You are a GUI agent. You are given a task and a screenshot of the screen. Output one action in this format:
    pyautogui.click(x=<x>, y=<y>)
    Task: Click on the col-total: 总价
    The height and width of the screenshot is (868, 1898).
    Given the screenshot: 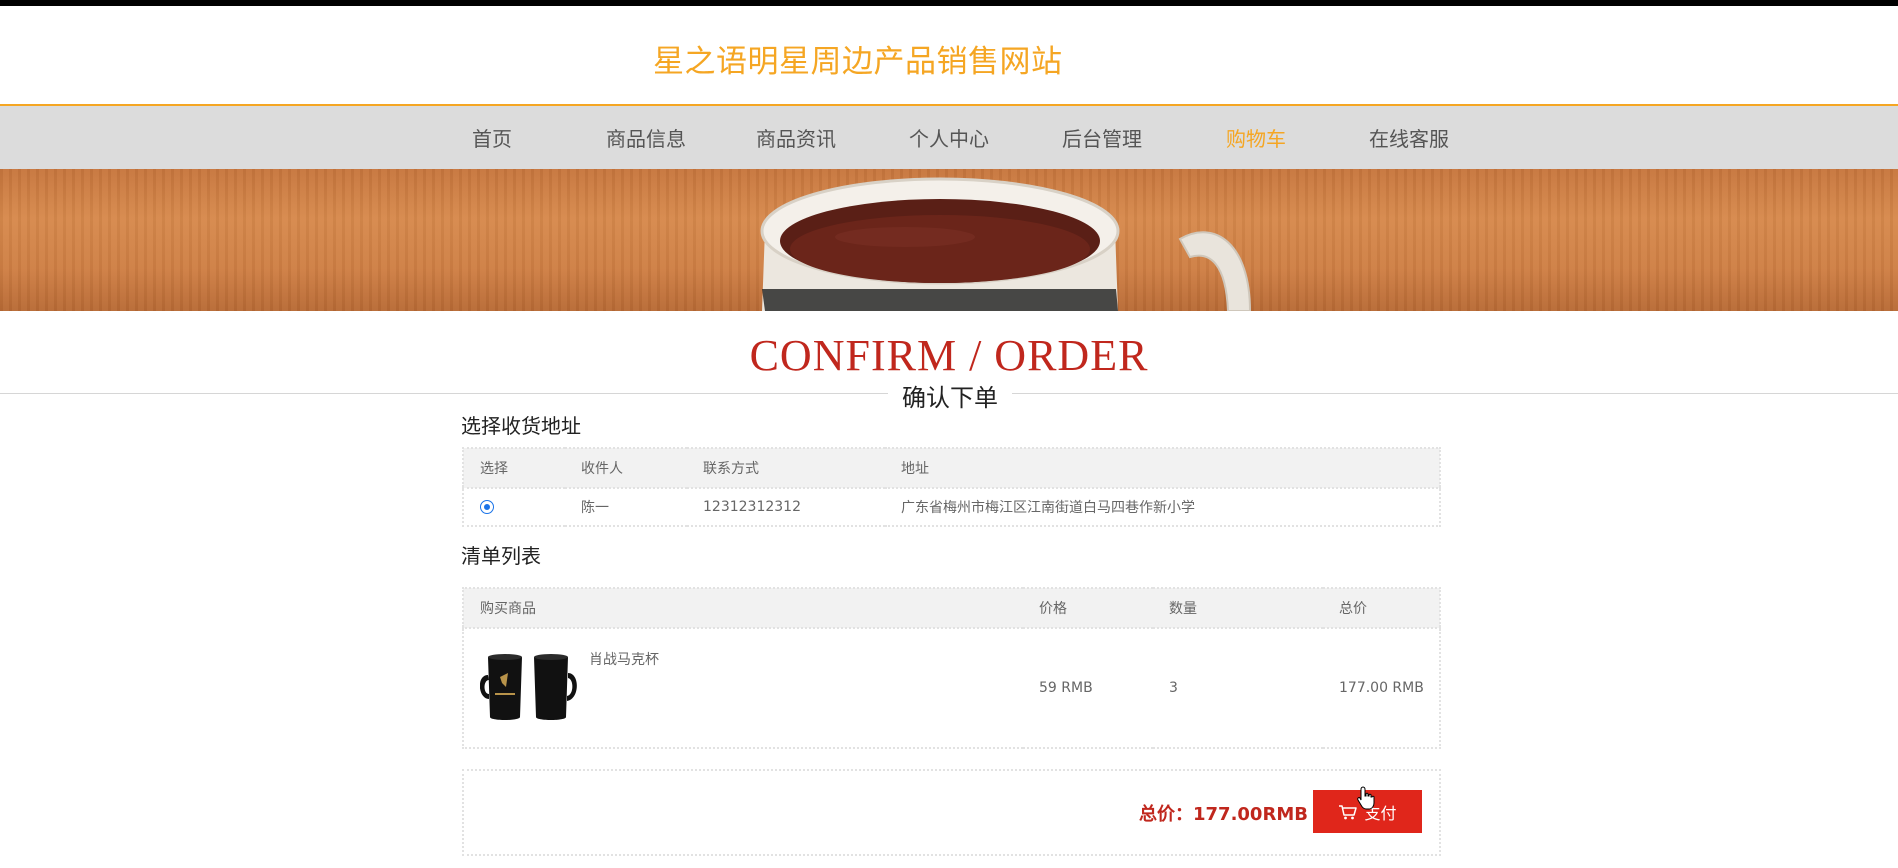 What is the action you would take?
    pyautogui.click(x=1381, y=608)
    